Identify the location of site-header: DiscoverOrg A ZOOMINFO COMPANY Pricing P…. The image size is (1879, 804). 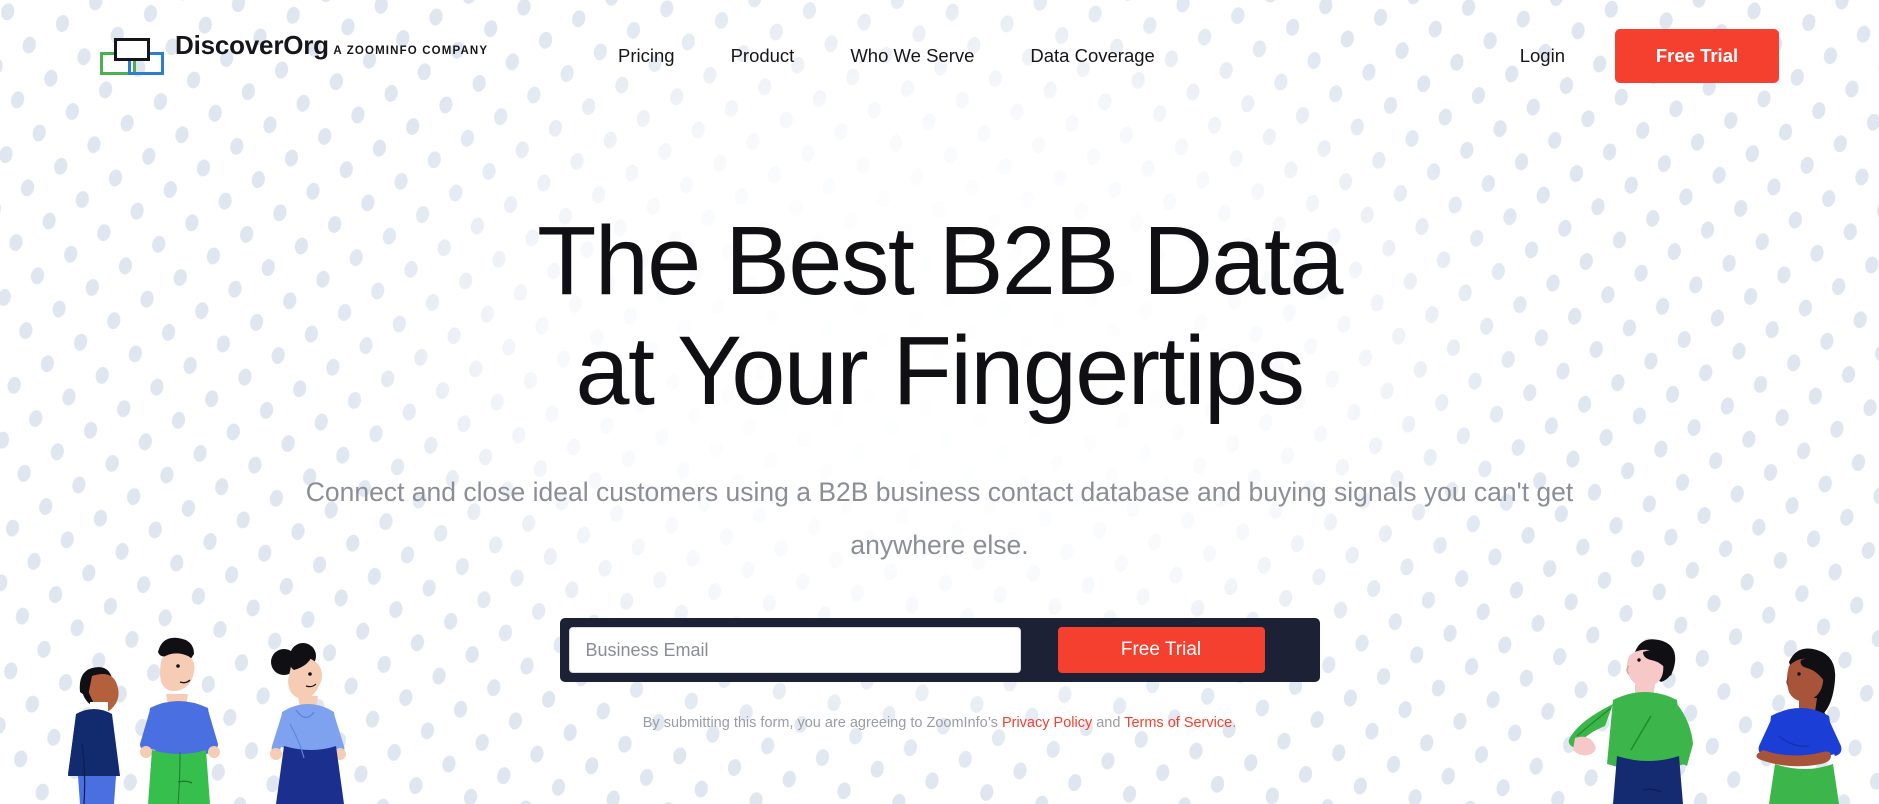
(939, 56).